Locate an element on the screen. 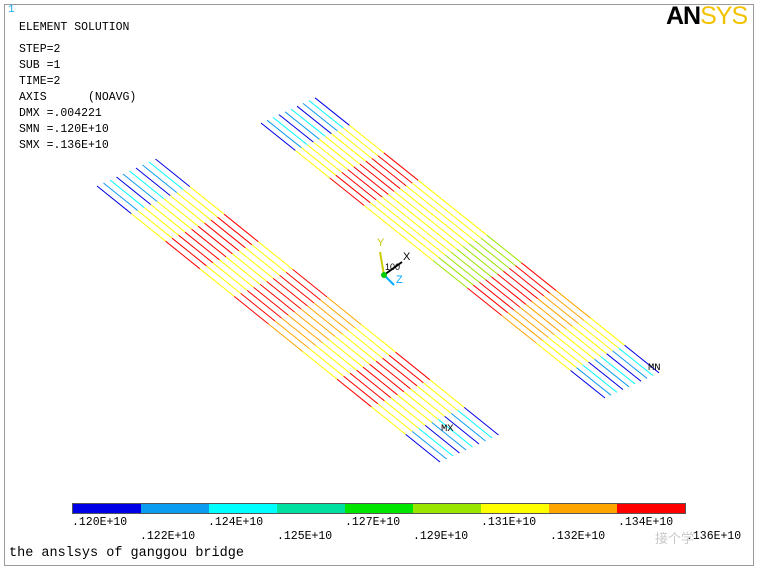 Image resolution: width=760 pixels, height=571 pixels. legend-tick: .131E+10 is located at coordinates (509, 522).